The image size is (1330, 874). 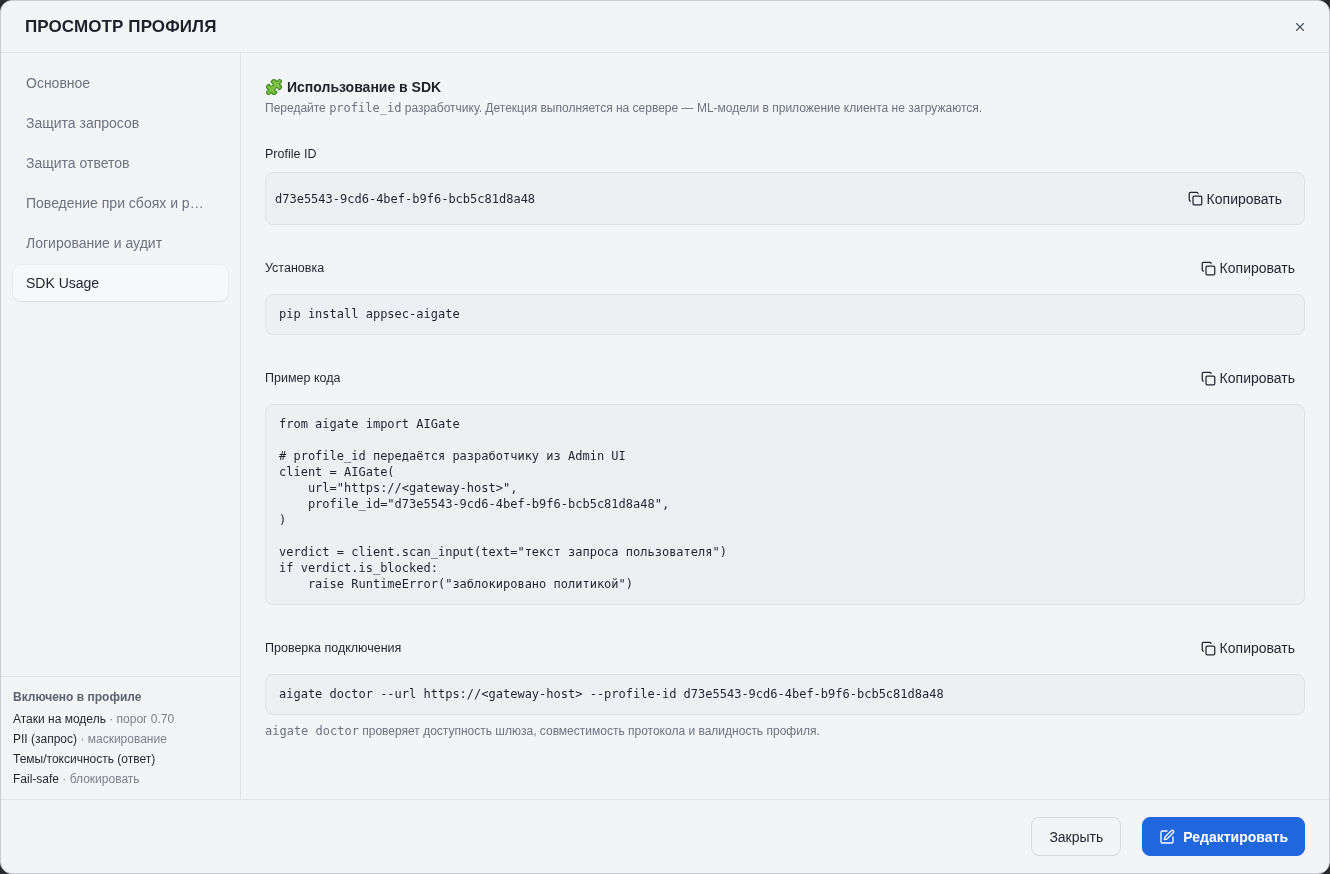 I want to click on summary-row-text: Fail-safe · блокировать, so click(x=77, y=779).